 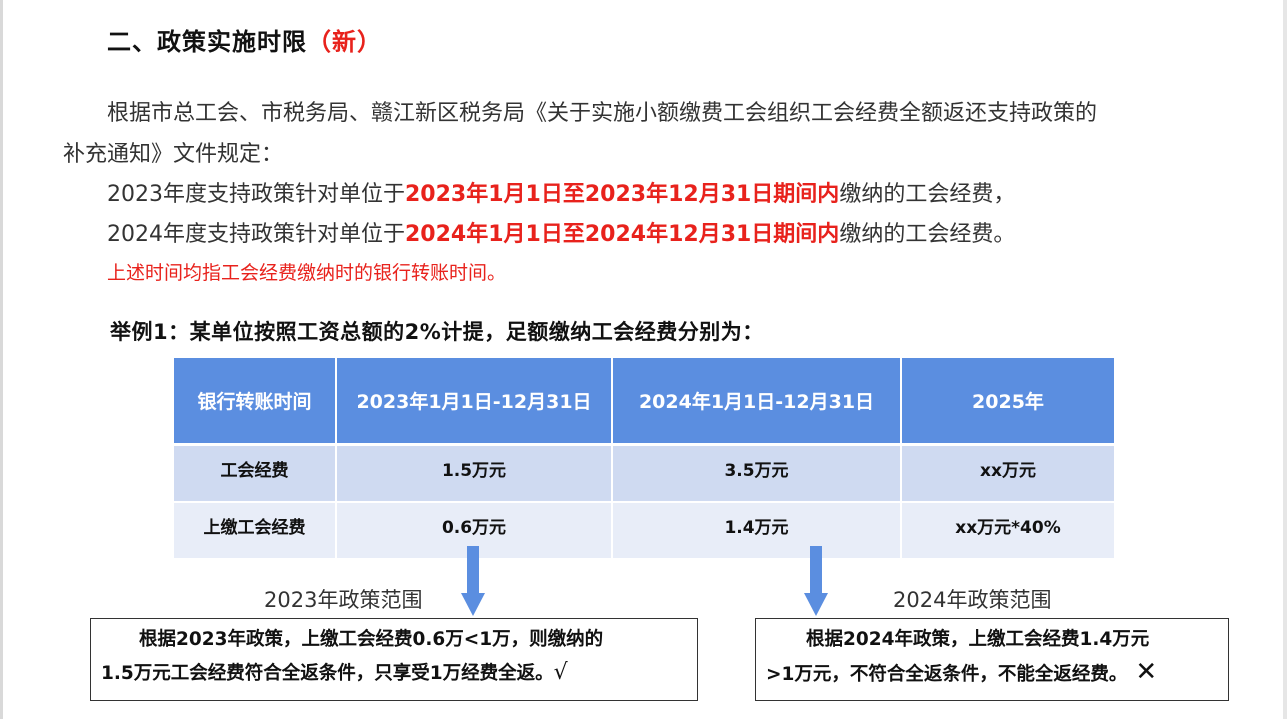 What do you see at coordinates (757, 402) in the screenshot?
I see `header-2024: 2024年1月1日-12月31日` at bounding box center [757, 402].